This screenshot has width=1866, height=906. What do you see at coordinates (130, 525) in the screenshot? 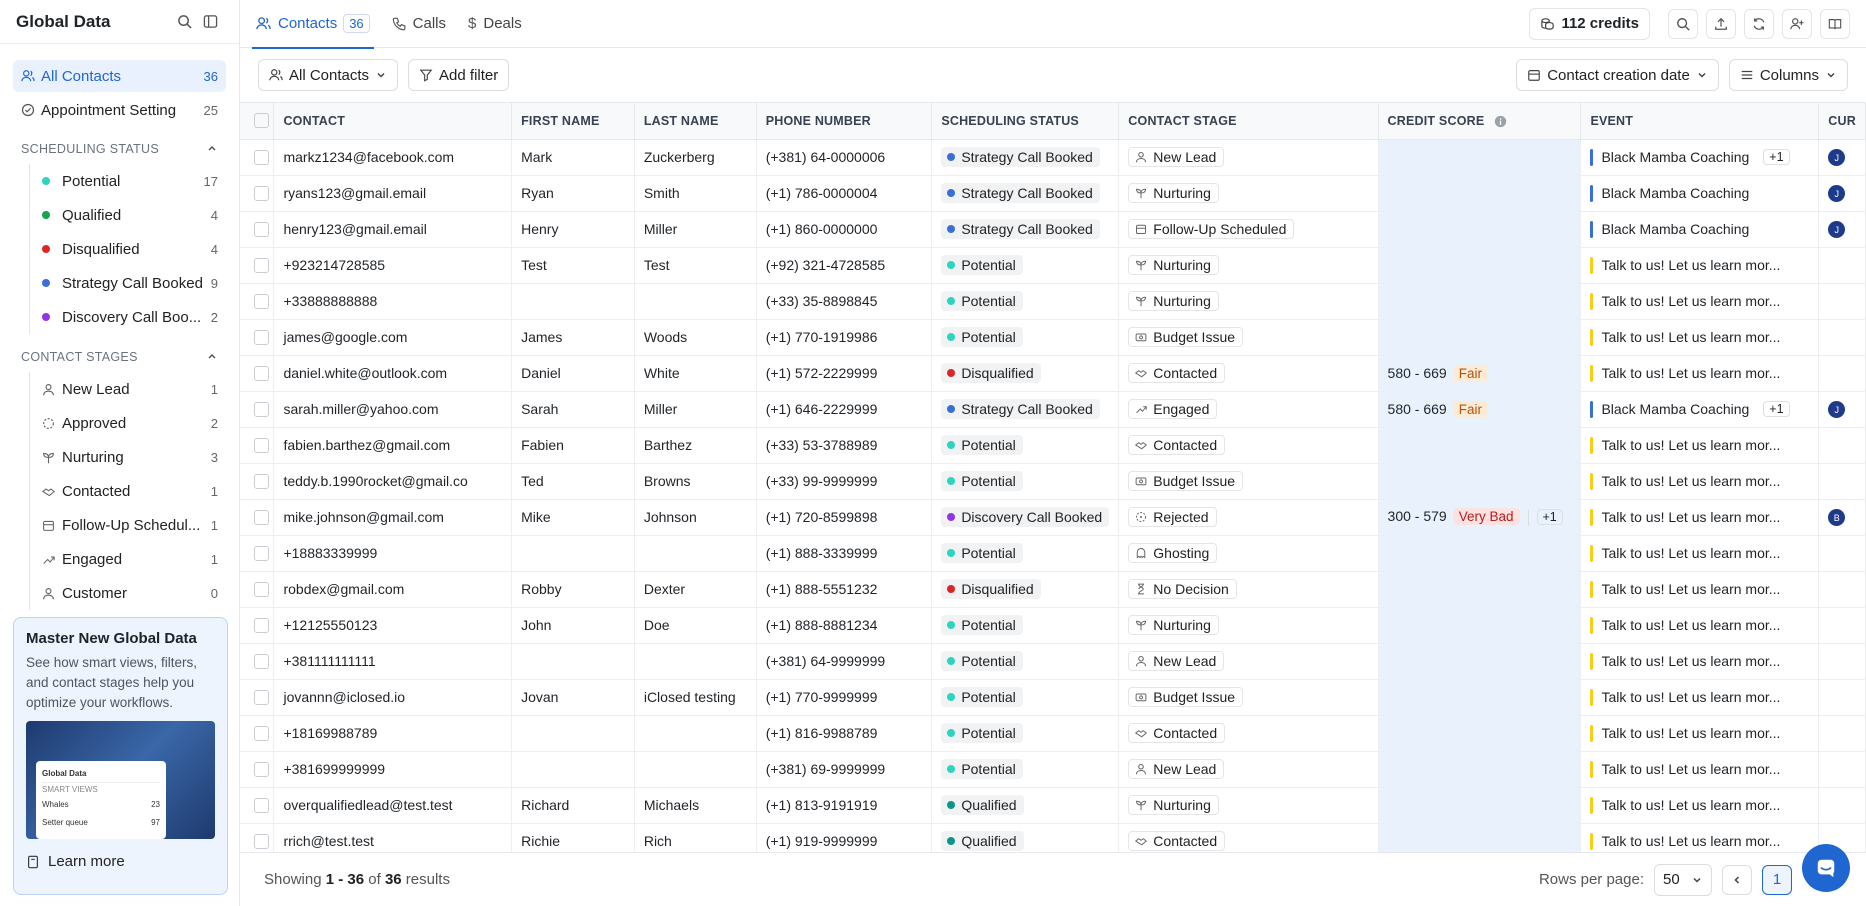
I see `sidebar-item-follow-up-scheduled: Follow-Up Schedul... 1` at bounding box center [130, 525].